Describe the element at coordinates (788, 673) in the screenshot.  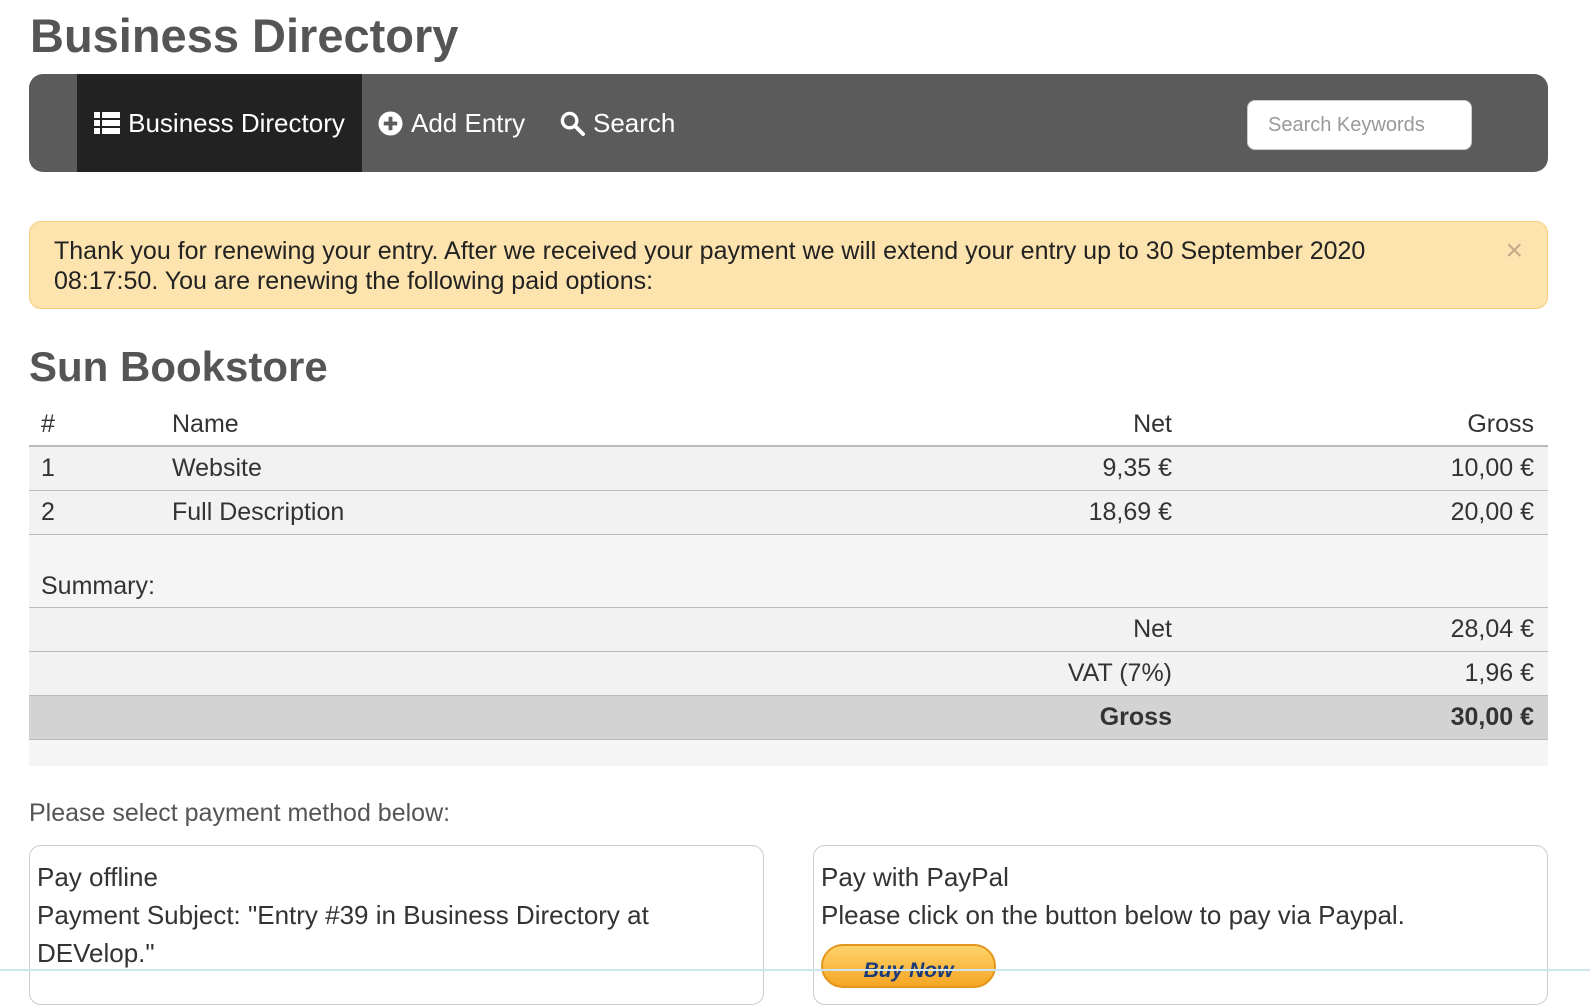
I see `summary-vat-row: VAT (7%) 1,96 €` at that location.